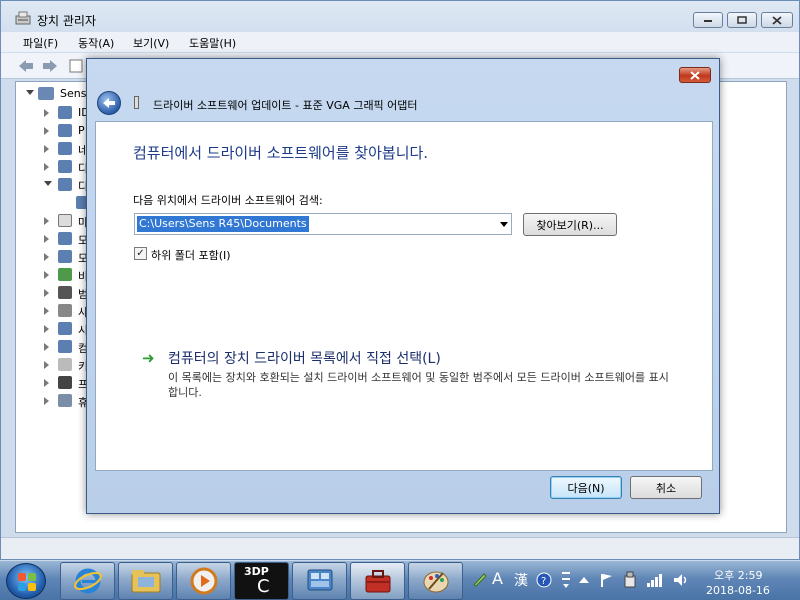 This screenshot has height=600, width=800. Describe the element at coordinates (480, 579) in the screenshot. I see `ime-pen-icon` at that location.